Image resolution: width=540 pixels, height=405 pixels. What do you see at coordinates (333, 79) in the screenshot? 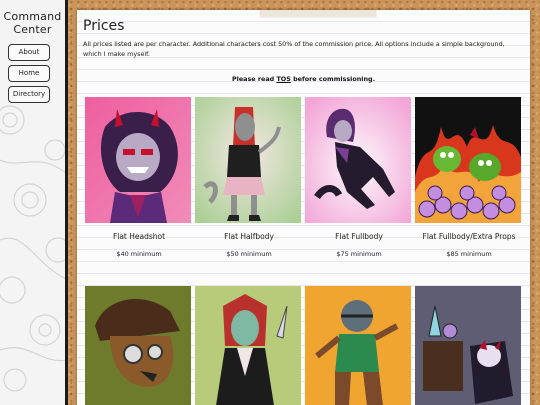
I see `tos-suffix: before commissioning.` at bounding box center [333, 79].